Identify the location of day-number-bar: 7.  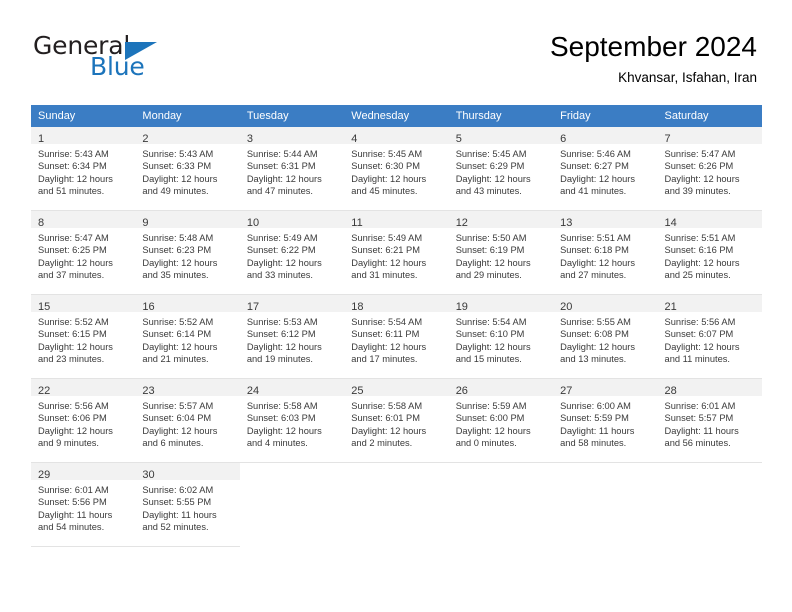
(709, 136).